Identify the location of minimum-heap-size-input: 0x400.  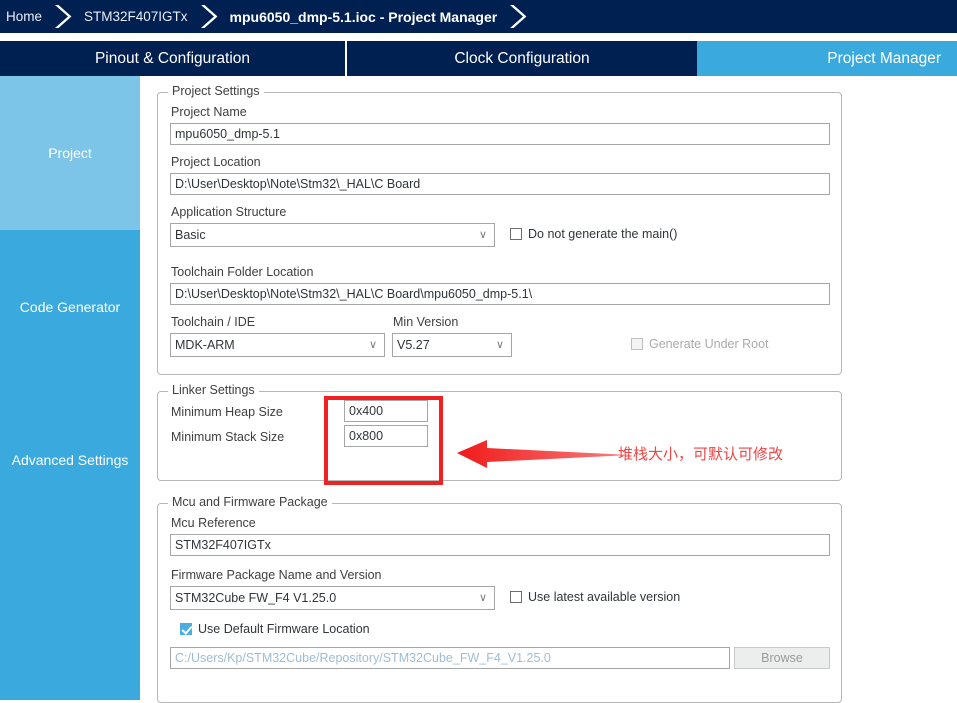
(386, 411).